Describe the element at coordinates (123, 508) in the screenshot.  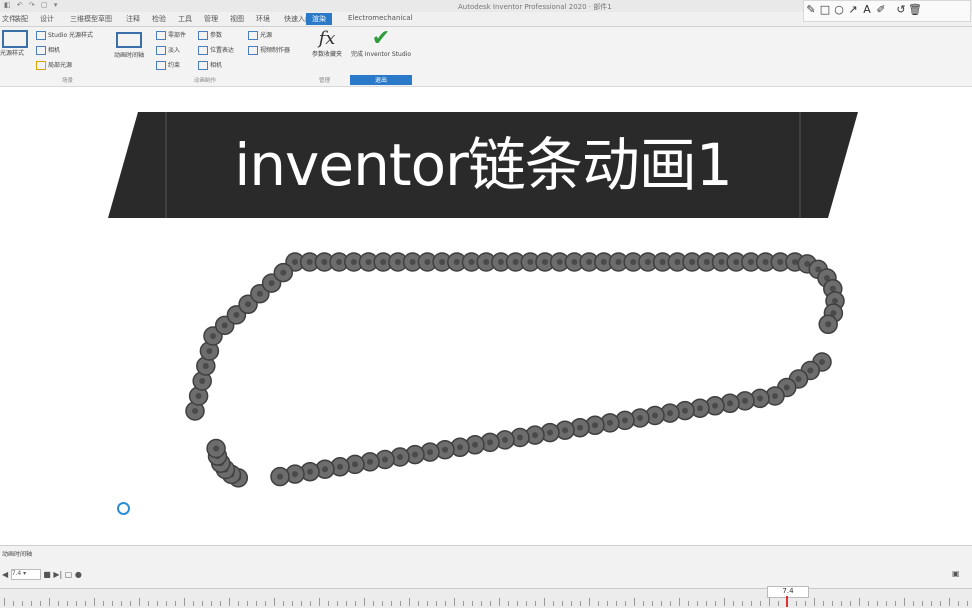
I see `origin-indicator` at that location.